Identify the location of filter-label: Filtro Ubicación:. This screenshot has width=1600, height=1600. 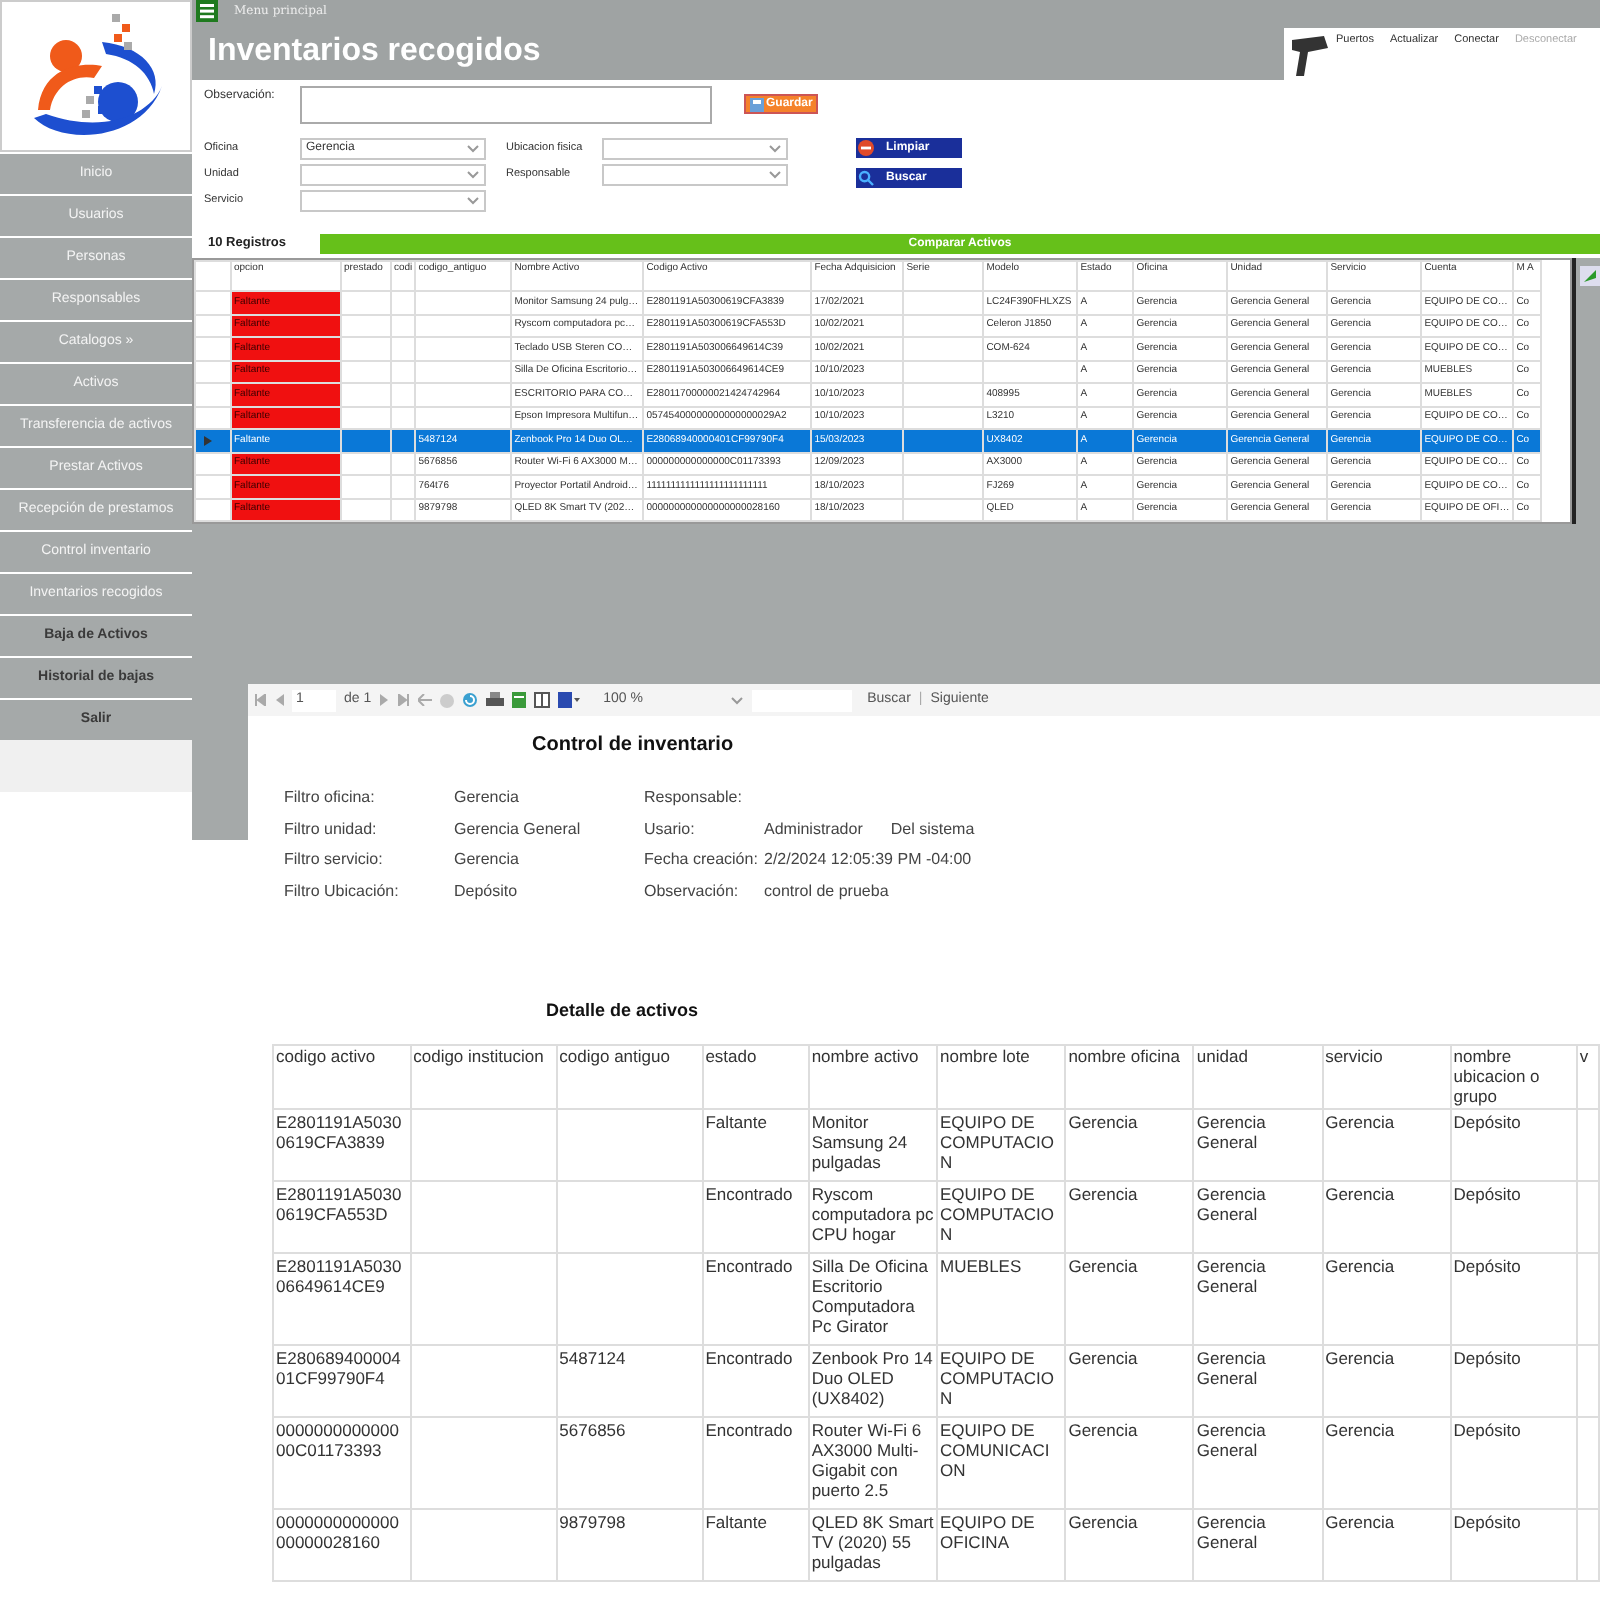
(342, 891).